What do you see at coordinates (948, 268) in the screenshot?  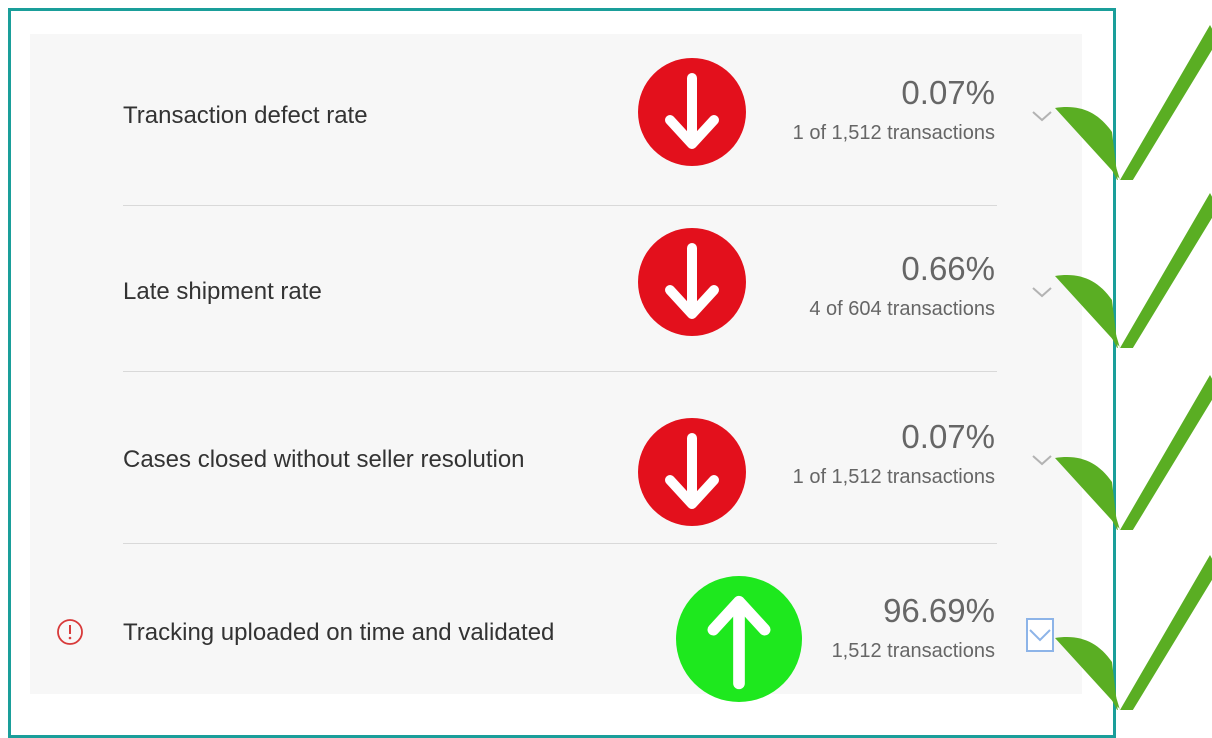 I see `metric-value: 0.66%` at bounding box center [948, 268].